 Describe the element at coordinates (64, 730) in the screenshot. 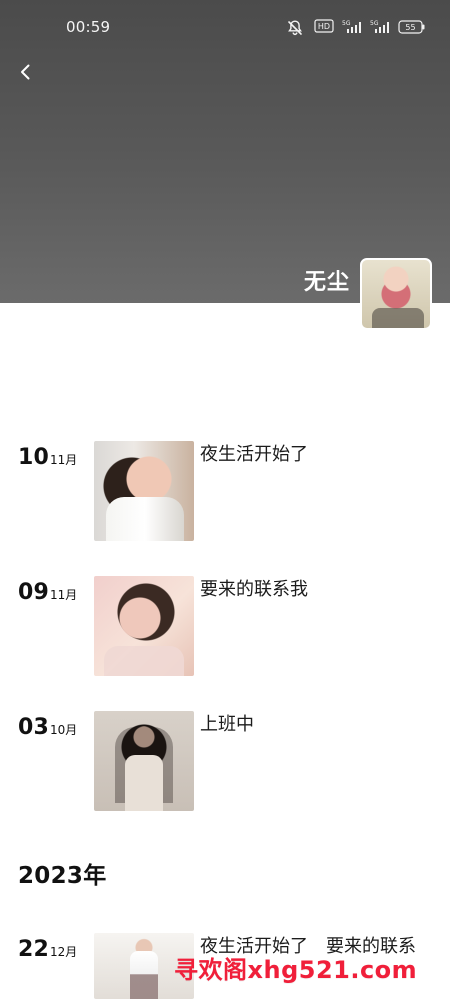

I see `post-month: 10月` at that location.